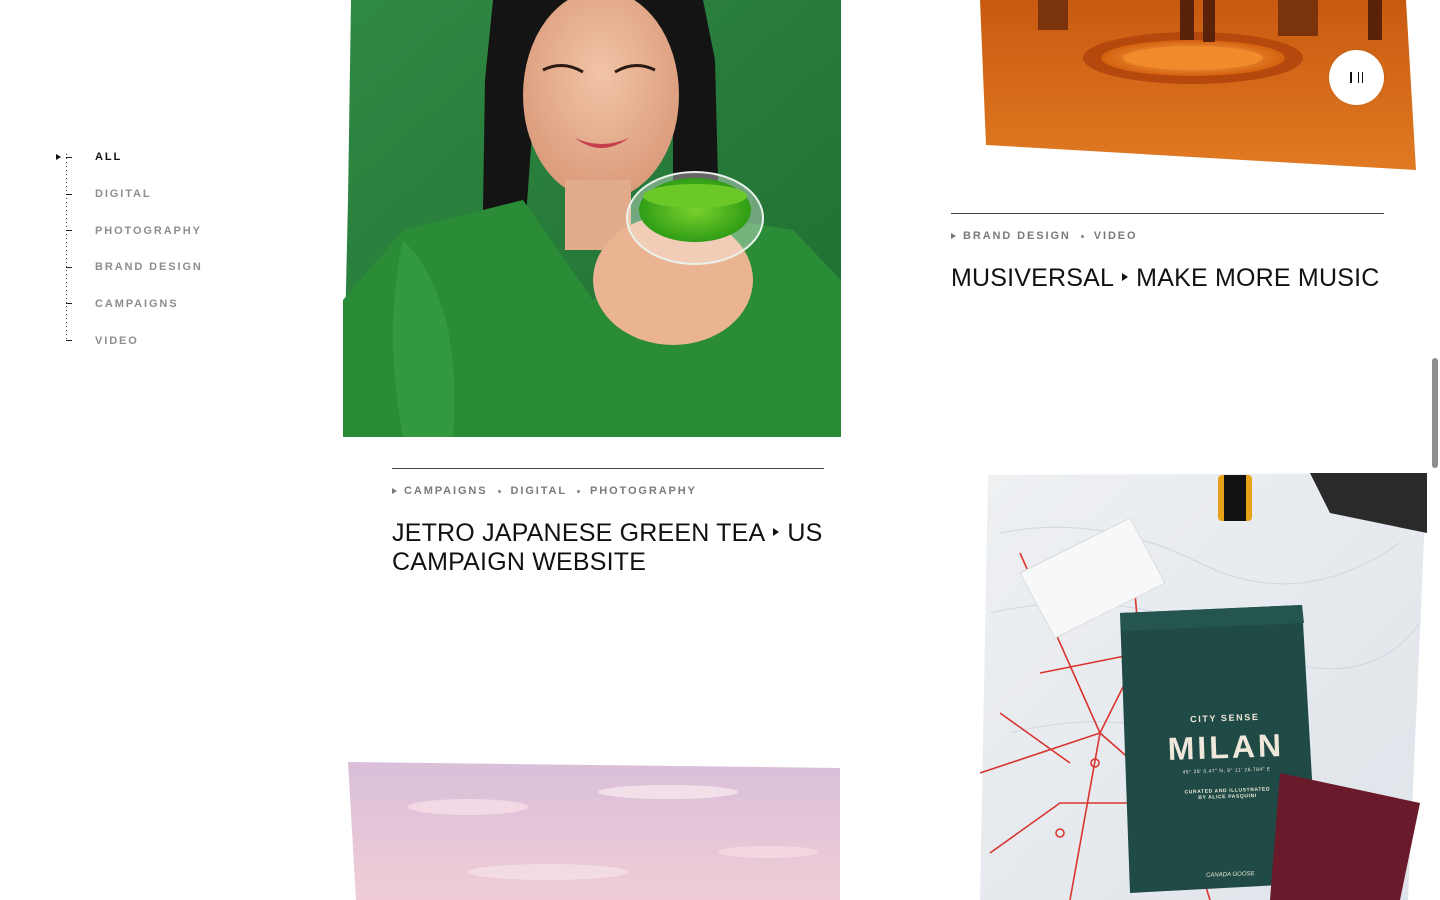  I want to click on musiversal-title-sub: MAKE MORE MUSIC, so click(1258, 278).